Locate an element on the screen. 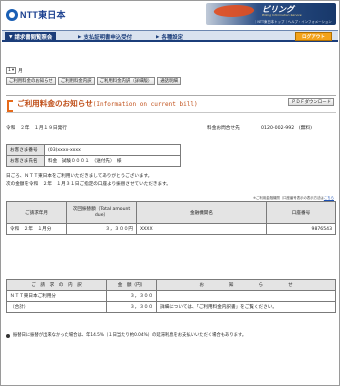  month-select: 1 ▾ is located at coordinates (11, 70).